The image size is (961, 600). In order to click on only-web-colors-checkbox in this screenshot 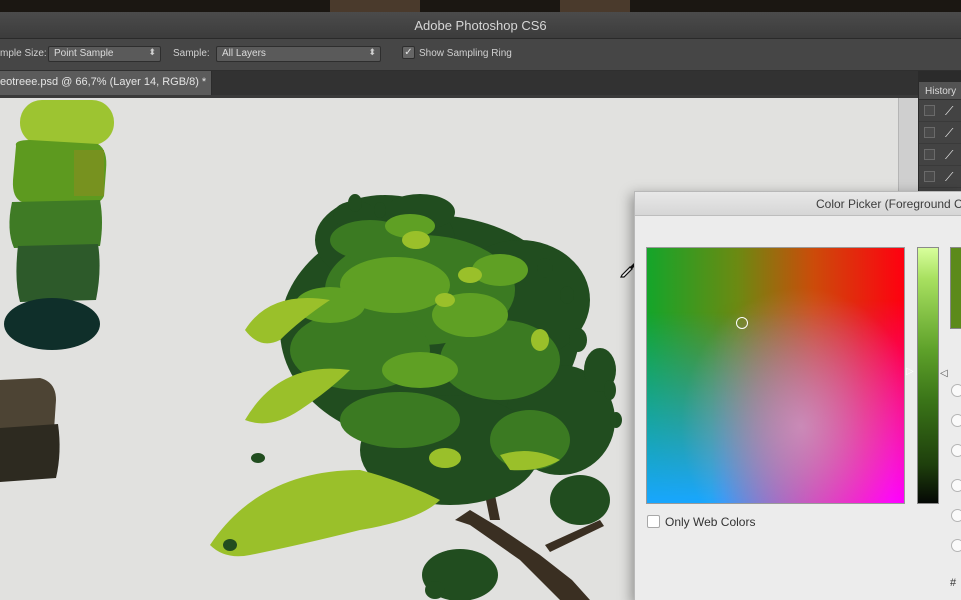, I will do `click(653, 521)`.